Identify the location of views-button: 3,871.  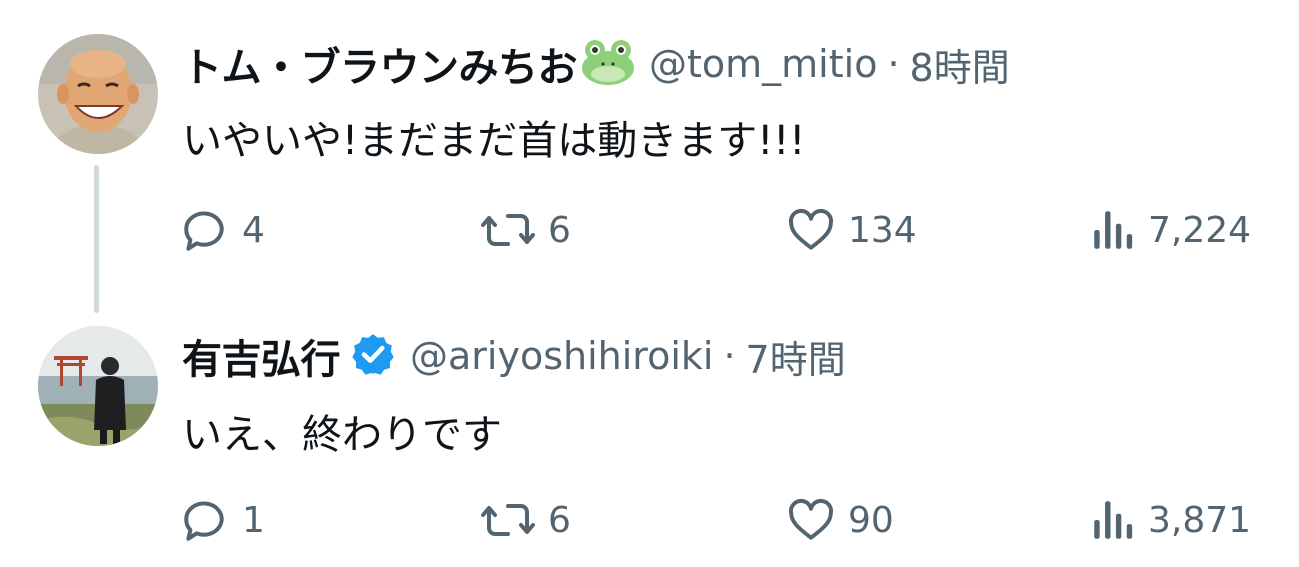
(1170, 520).